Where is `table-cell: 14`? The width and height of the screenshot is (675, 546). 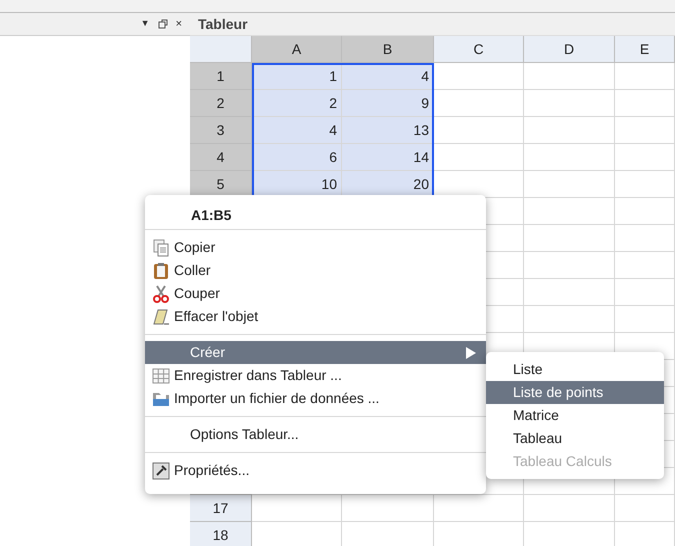
table-cell: 14 is located at coordinates (388, 157).